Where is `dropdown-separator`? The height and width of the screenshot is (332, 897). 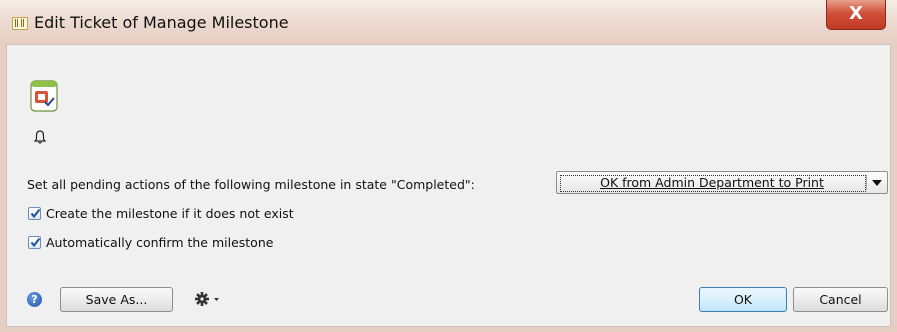
dropdown-separator is located at coordinates (866, 182).